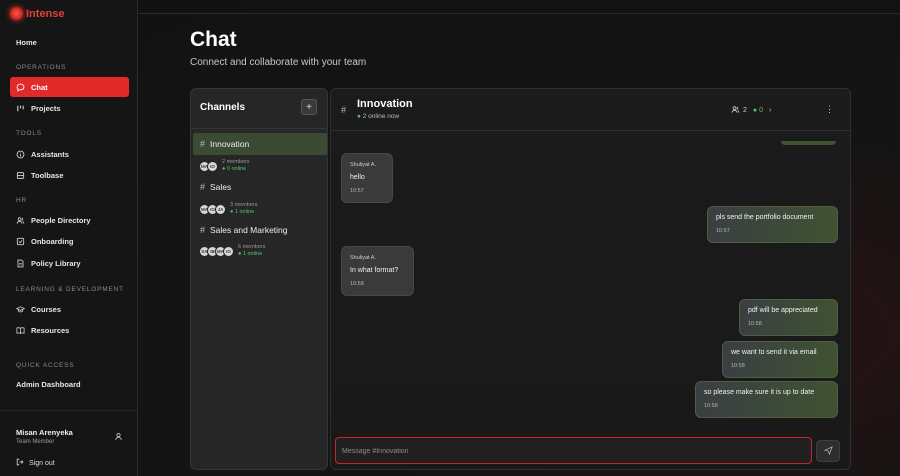  What do you see at coordinates (69, 42) in the screenshot?
I see `sidebar-item-home: Home` at bounding box center [69, 42].